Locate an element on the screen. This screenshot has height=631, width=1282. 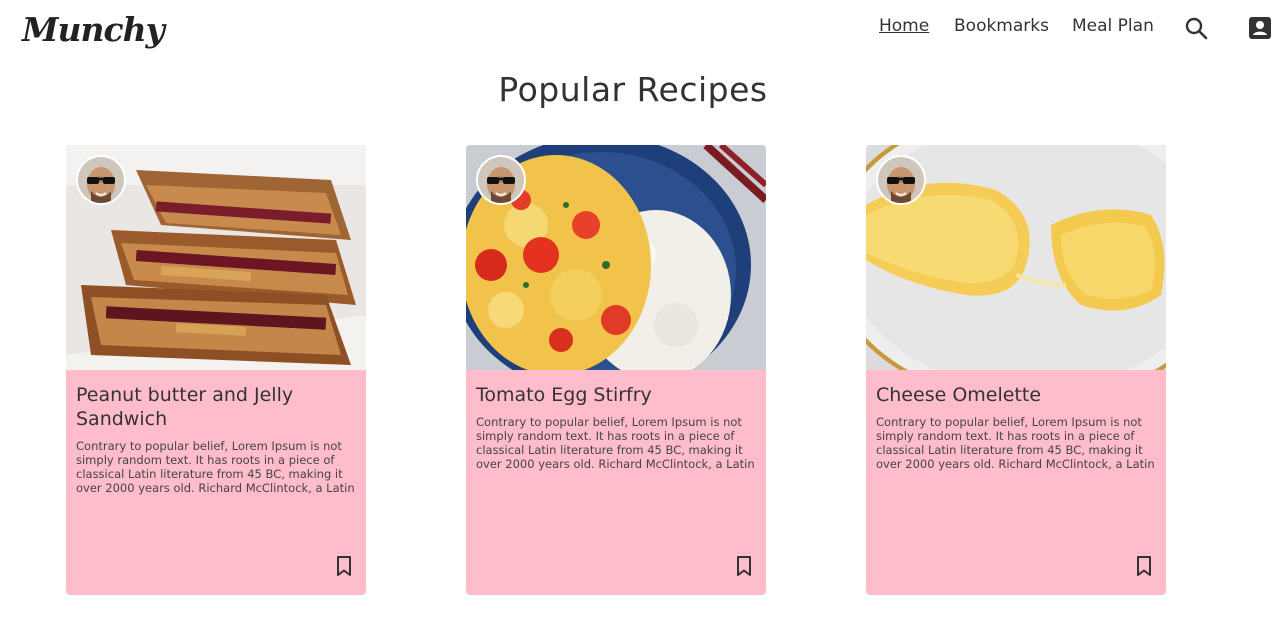
page-title: Popular Recipes is located at coordinates (633, 89).